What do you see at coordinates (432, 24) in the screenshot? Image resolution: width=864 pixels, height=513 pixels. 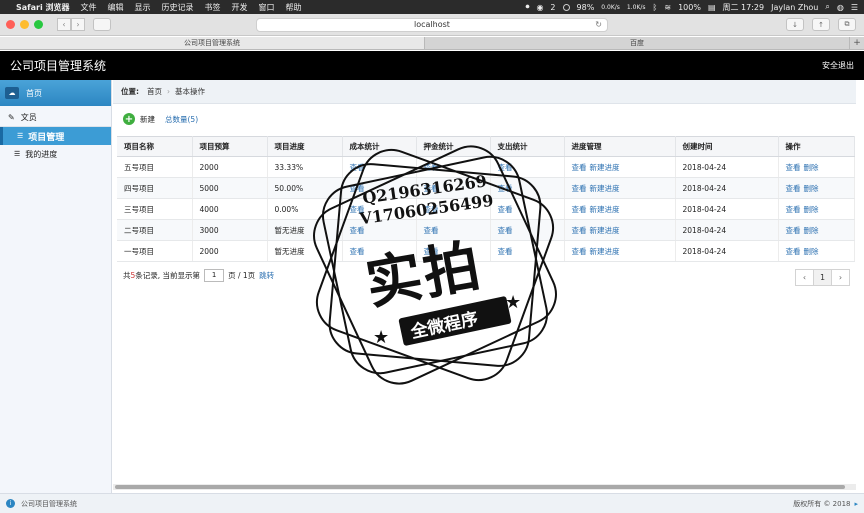 I see `address-bar: localhost ↻` at bounding box center [432, 24].